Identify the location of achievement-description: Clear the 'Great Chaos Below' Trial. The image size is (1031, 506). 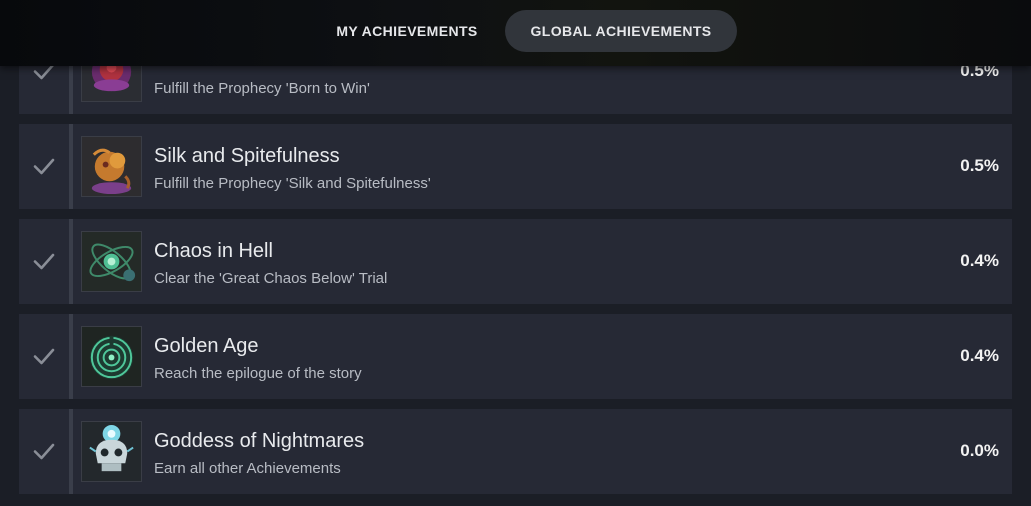
(271, 278).